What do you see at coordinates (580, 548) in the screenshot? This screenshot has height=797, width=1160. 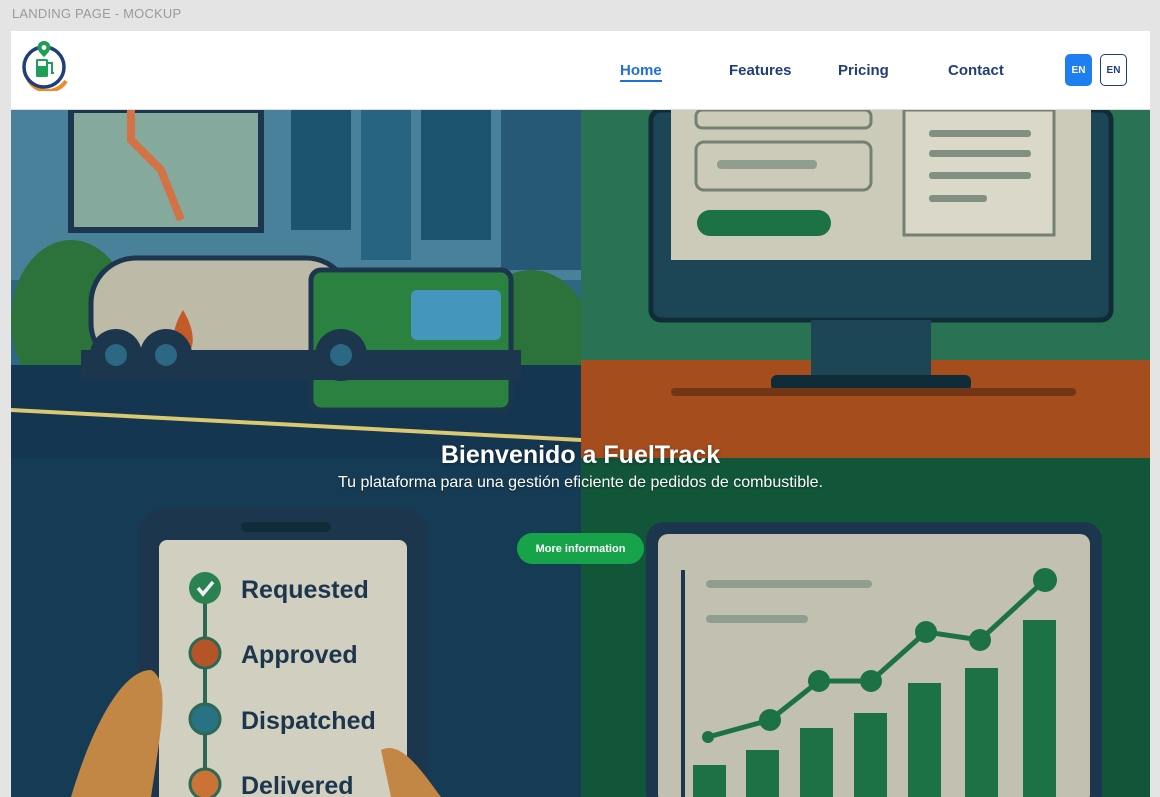 I see `more-information-button: More information` at bounding box center [580, 548].